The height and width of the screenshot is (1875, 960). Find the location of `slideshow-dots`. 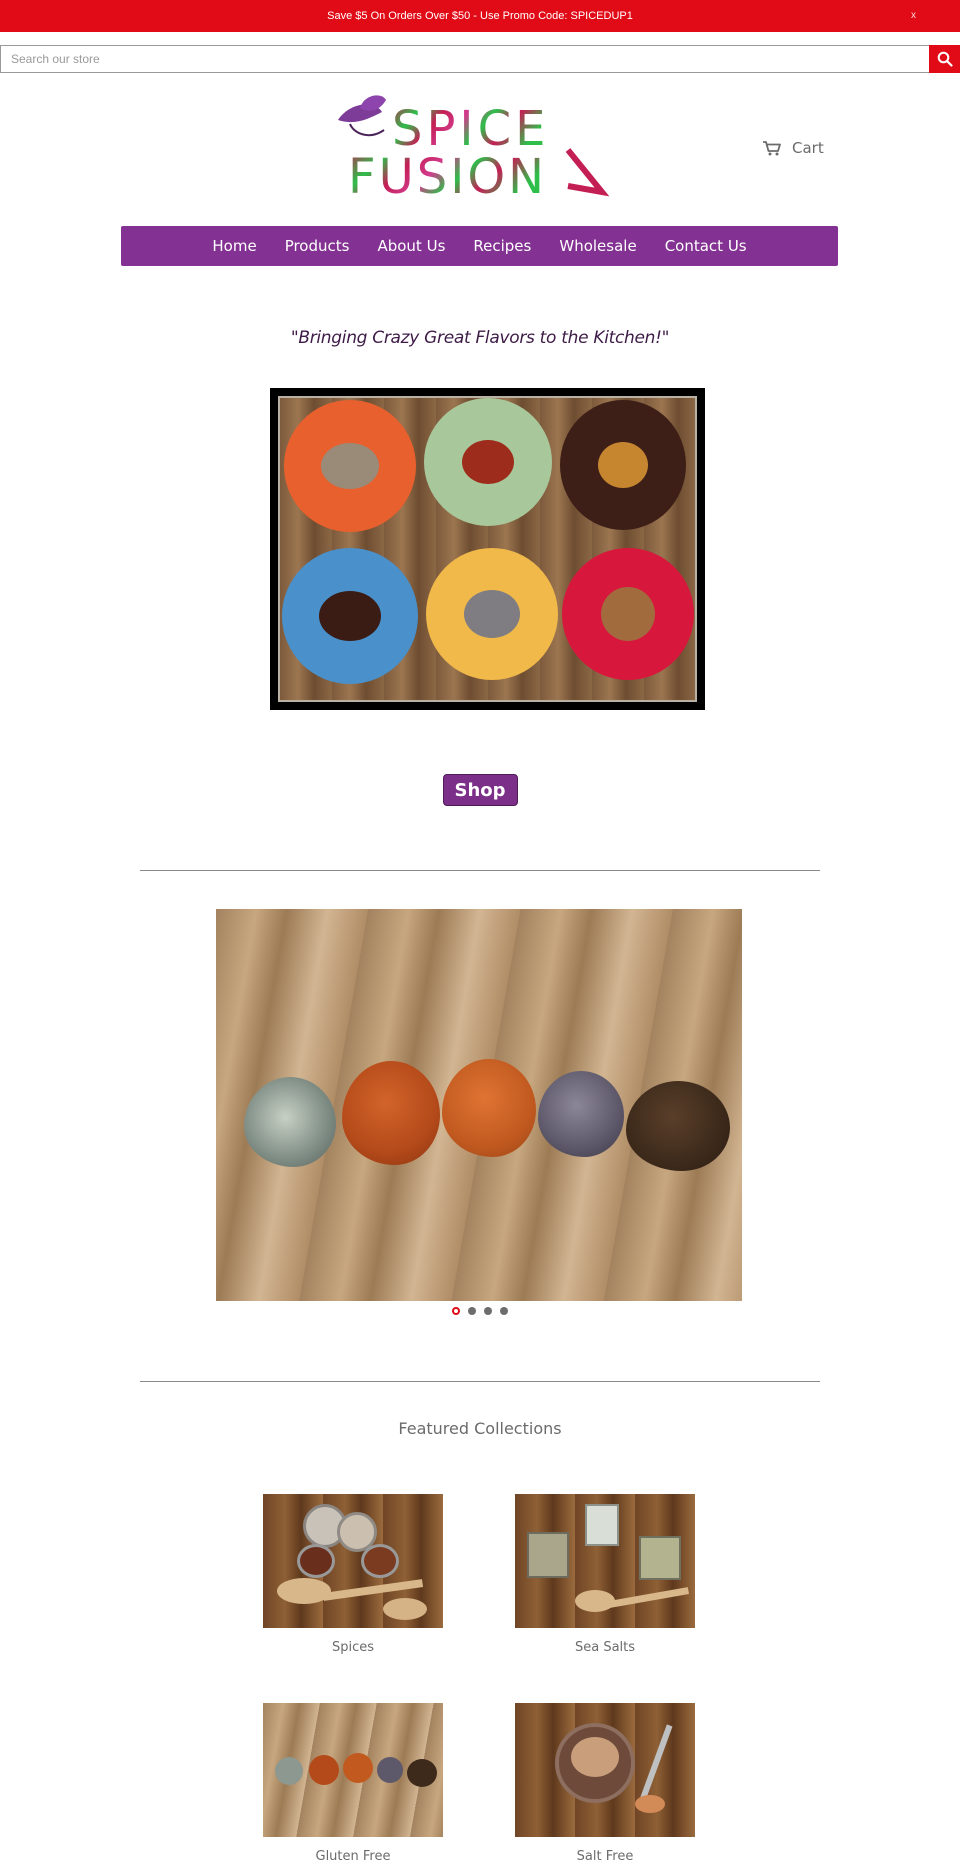

slideshow-dots is located at coordinates (480, 1311).